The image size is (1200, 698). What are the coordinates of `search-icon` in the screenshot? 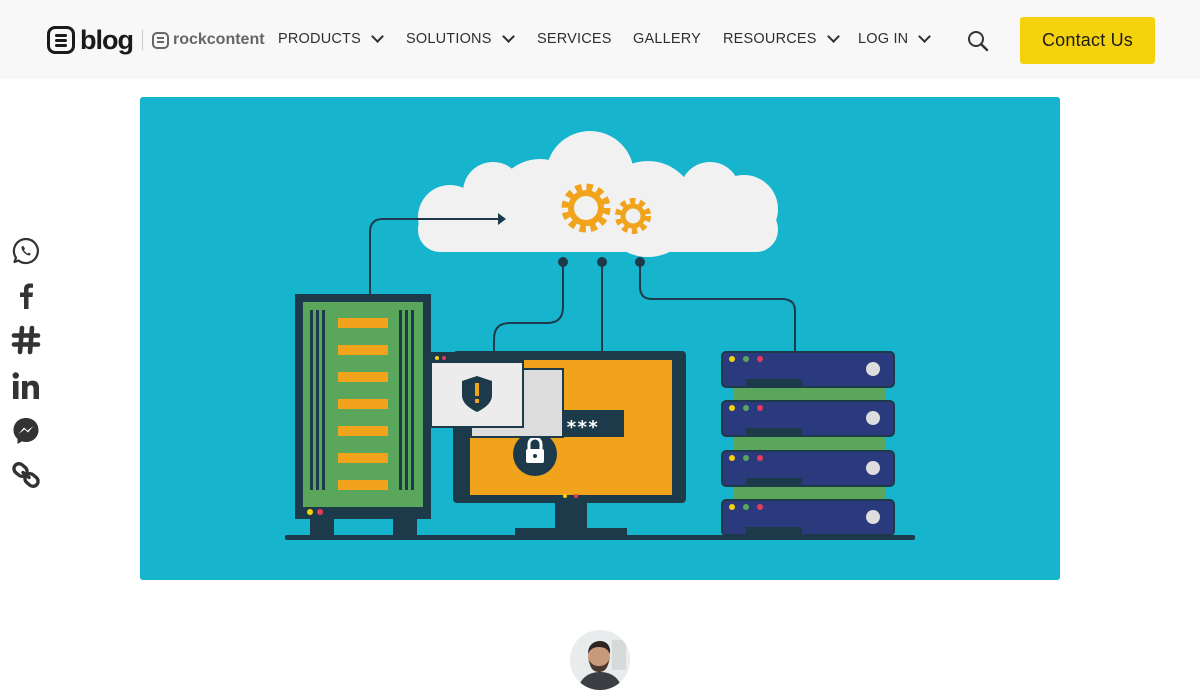 It's located at (978, 41).